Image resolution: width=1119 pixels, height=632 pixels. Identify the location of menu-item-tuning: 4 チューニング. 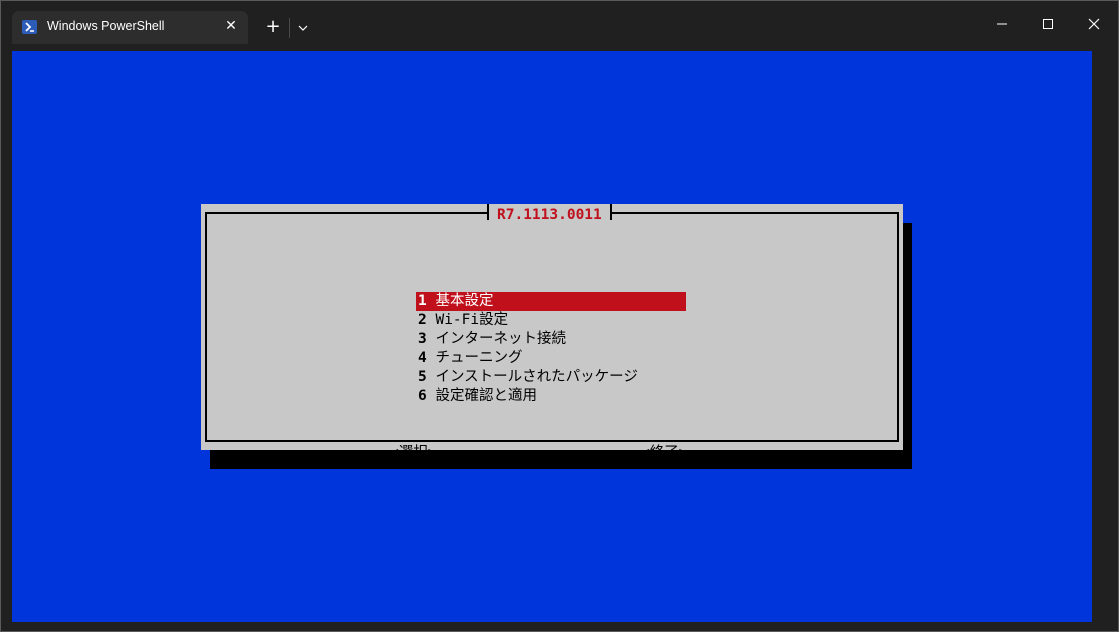
(551, 358).